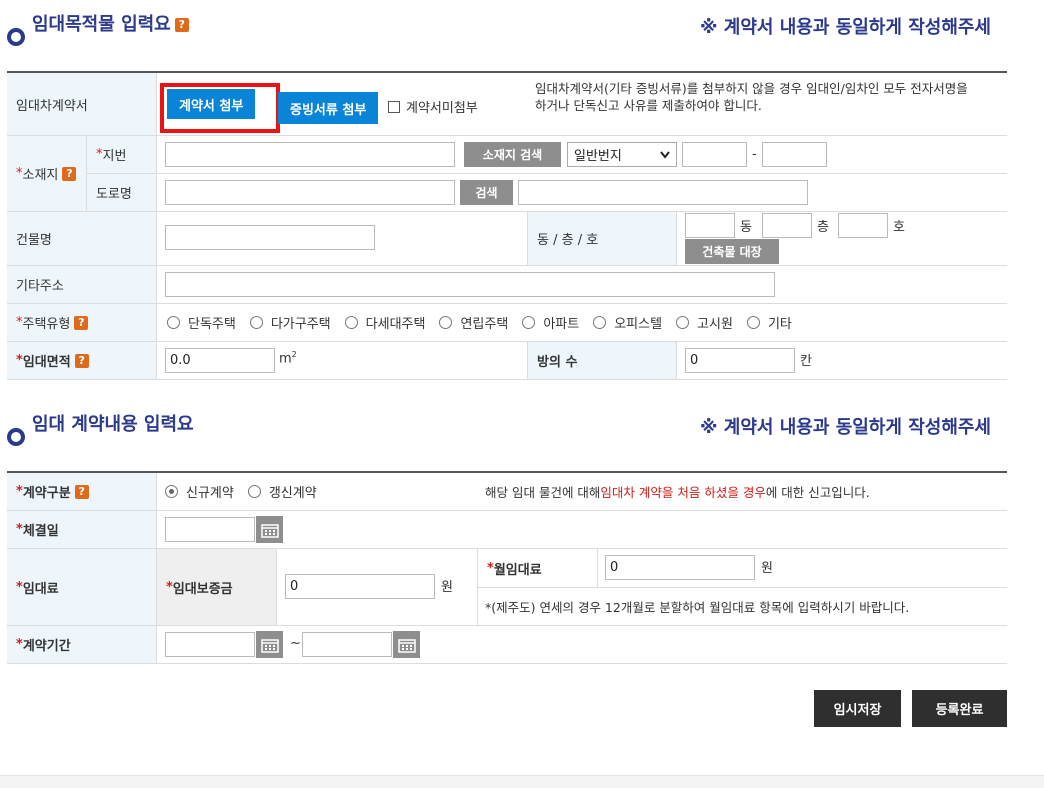  Describe the element at coordinates (310, 154) in the screenshot. I see `lot-address-input` at that location.